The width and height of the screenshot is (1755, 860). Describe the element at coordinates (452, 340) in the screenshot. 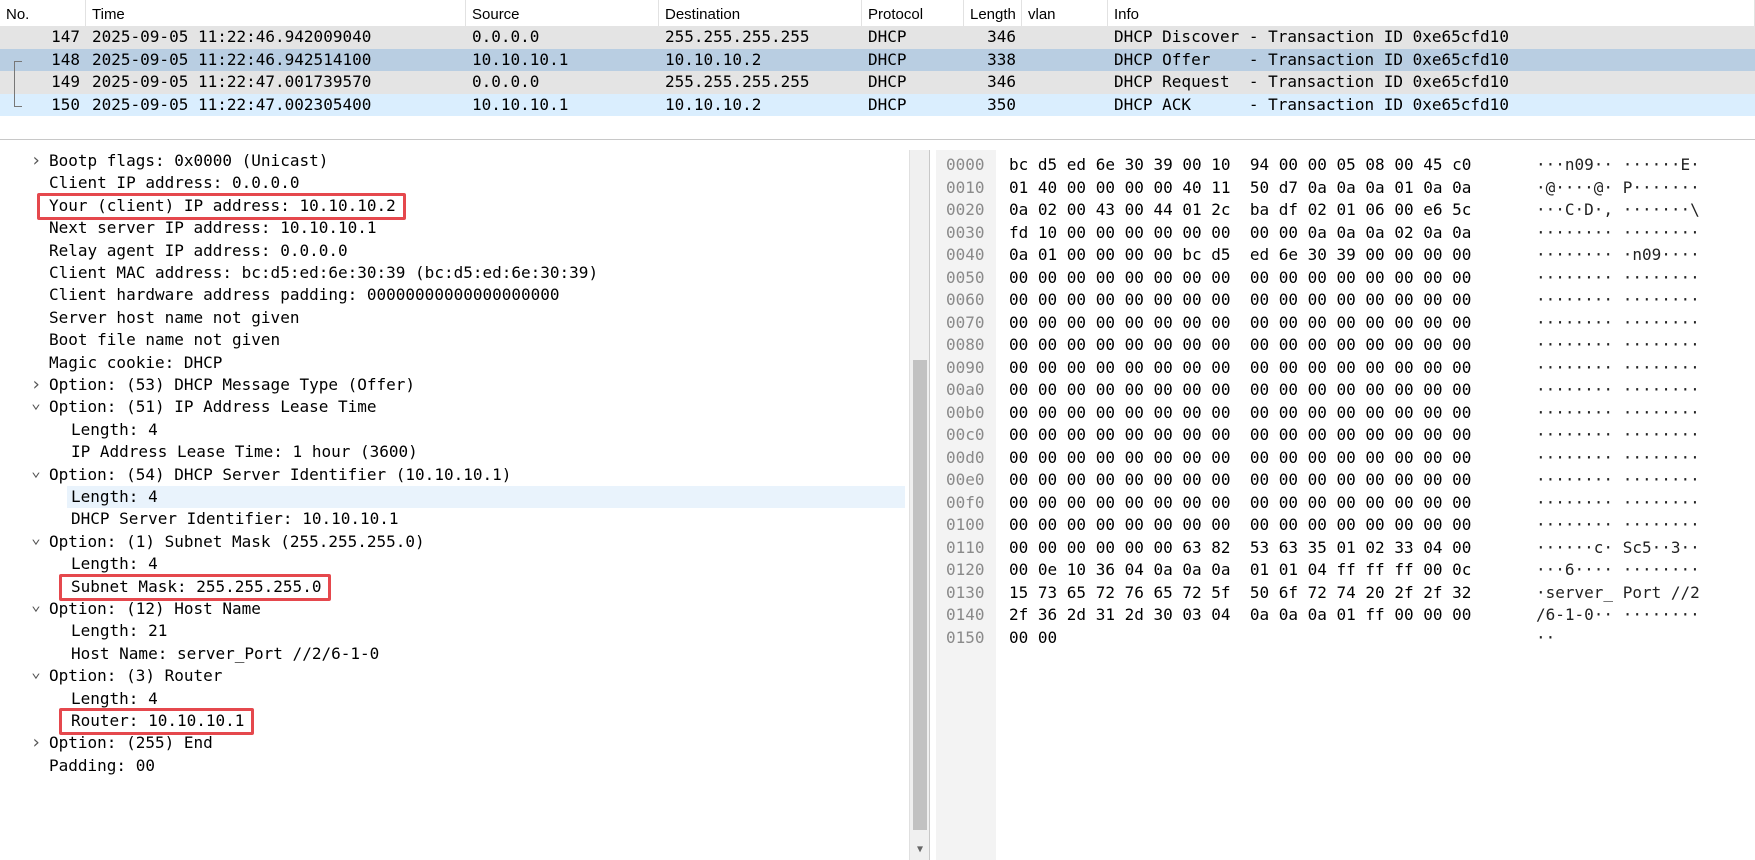

I see `detail-row: Boot file name not given` at that location.